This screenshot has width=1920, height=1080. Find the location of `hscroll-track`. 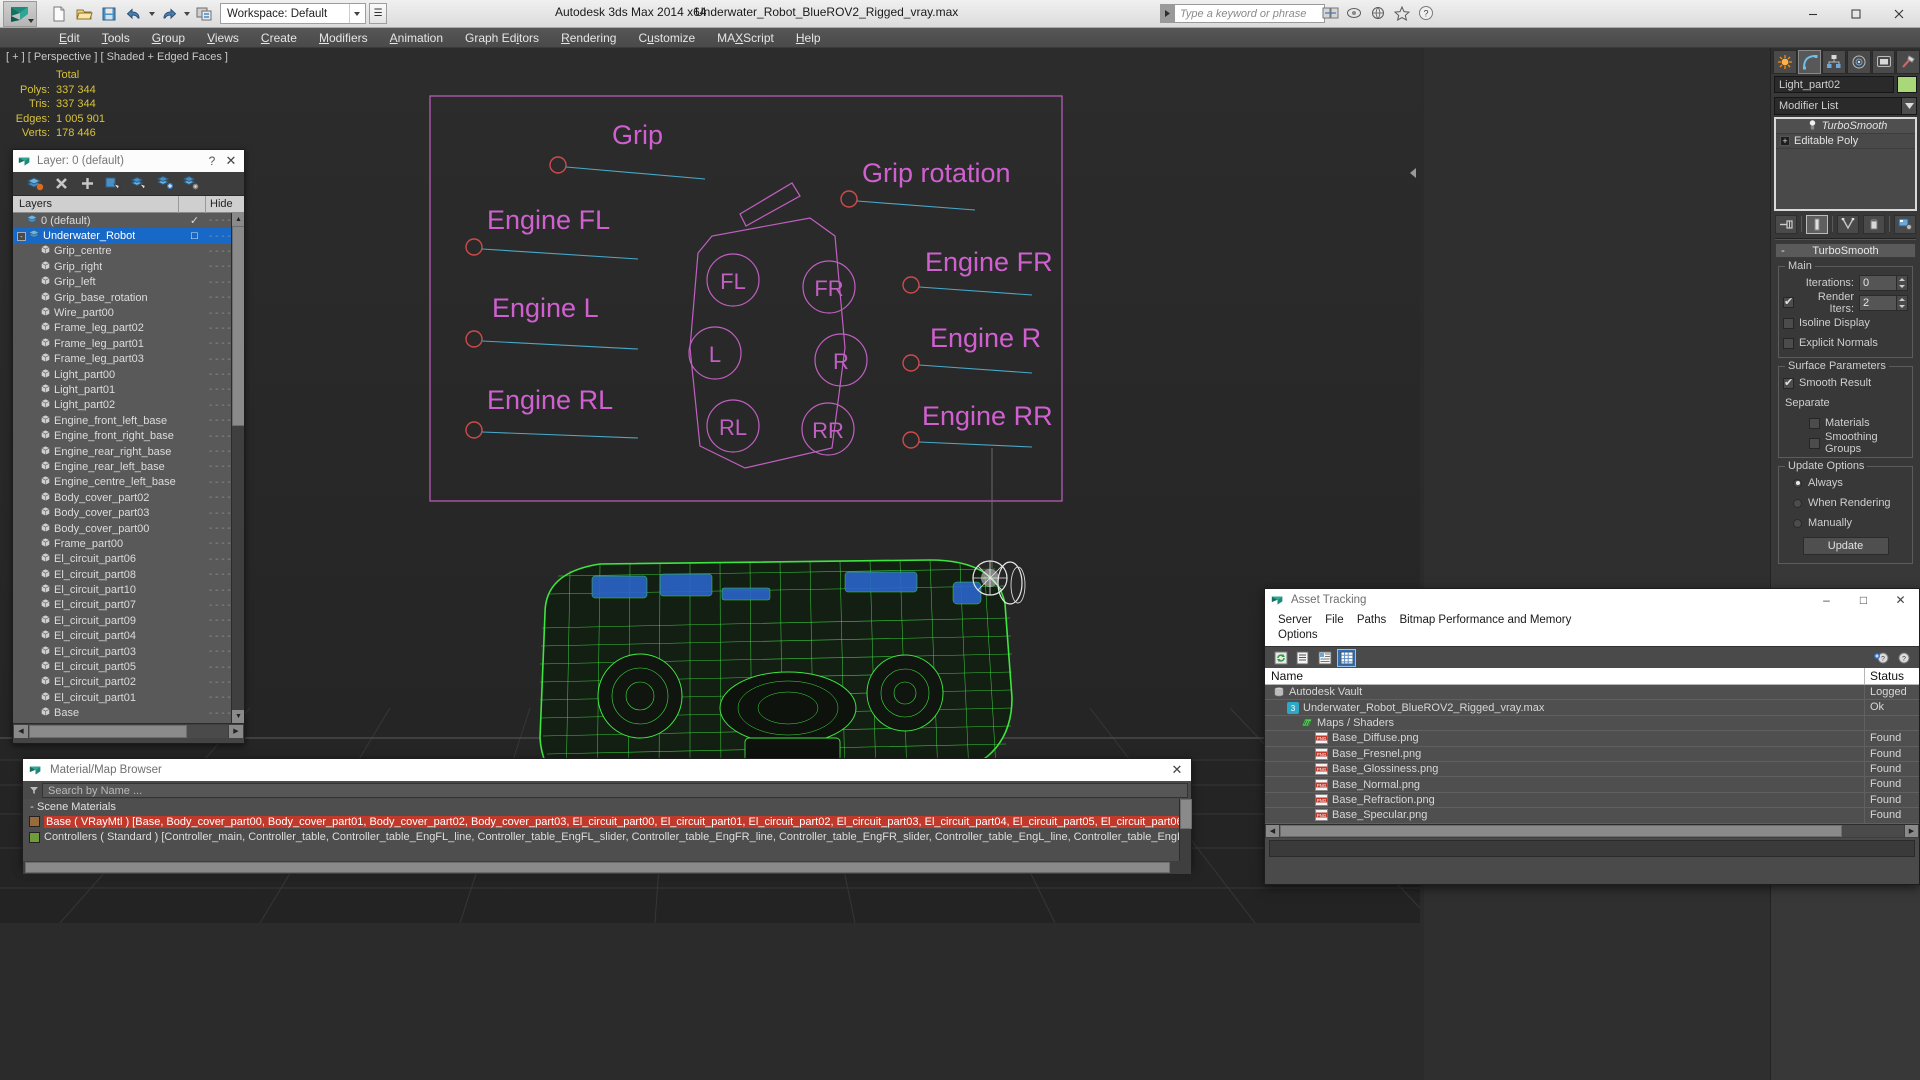

hscroll-track is located at coordinates (128, 731).